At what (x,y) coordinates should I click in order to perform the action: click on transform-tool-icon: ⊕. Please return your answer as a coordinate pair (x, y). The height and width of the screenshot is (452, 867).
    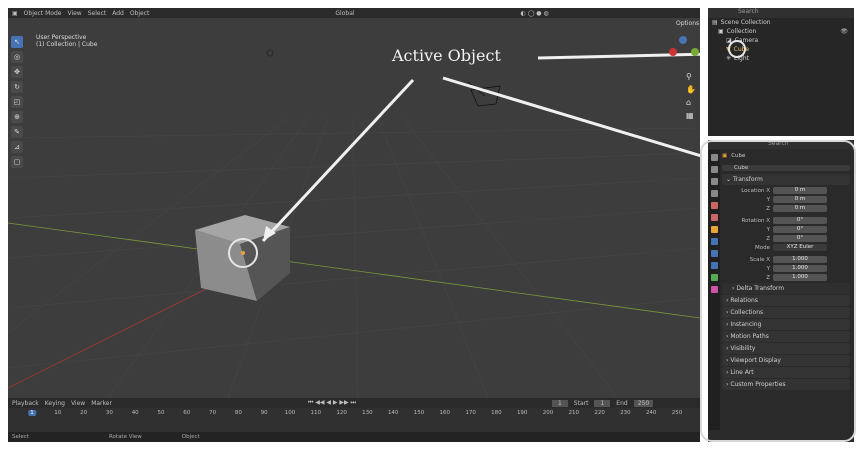
    Looking at the image, I should click on (17, 117).